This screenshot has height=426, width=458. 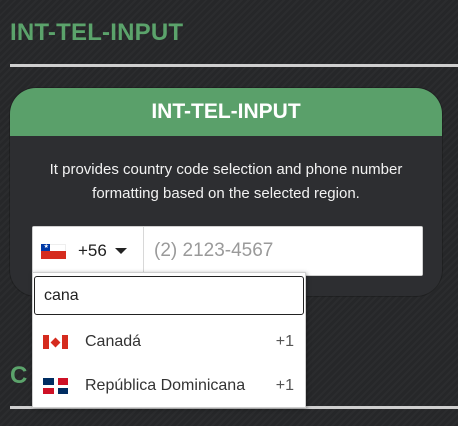 What do you see at coordinates (97, 32) in the screenshot?
I see `page-title: INT-TEL-INPUT` at bounding box center [97, 32].